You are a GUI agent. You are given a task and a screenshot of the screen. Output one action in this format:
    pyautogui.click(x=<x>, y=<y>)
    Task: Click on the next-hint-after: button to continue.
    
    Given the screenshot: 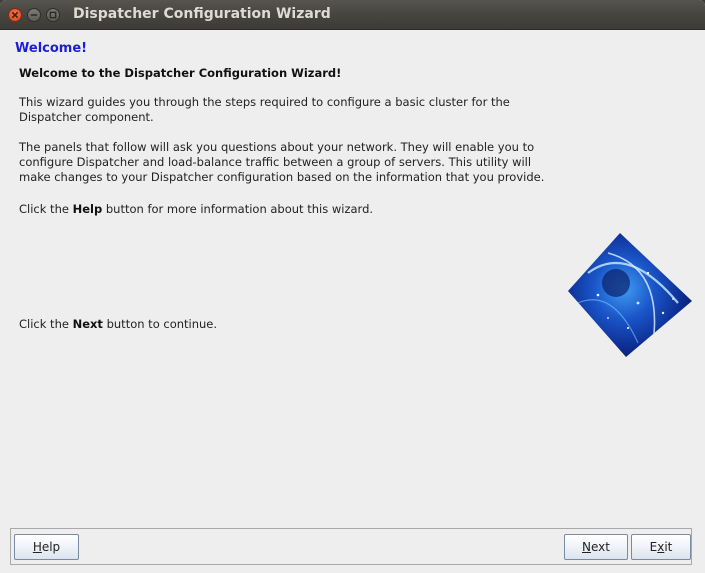 What is the action you would take?
    pyautogui.click(x=160, y=324)
    